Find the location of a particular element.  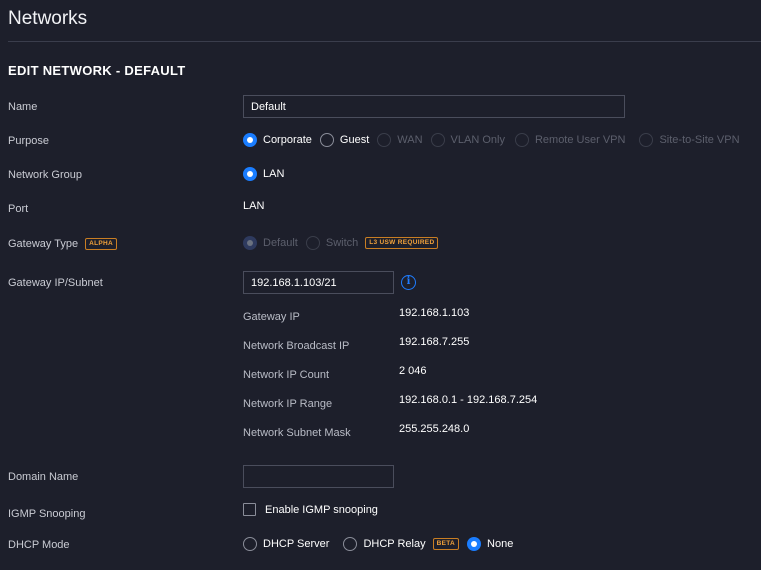

section-title: EDIT NETWORK - DEFAULT is located at coordinates (97, 70).